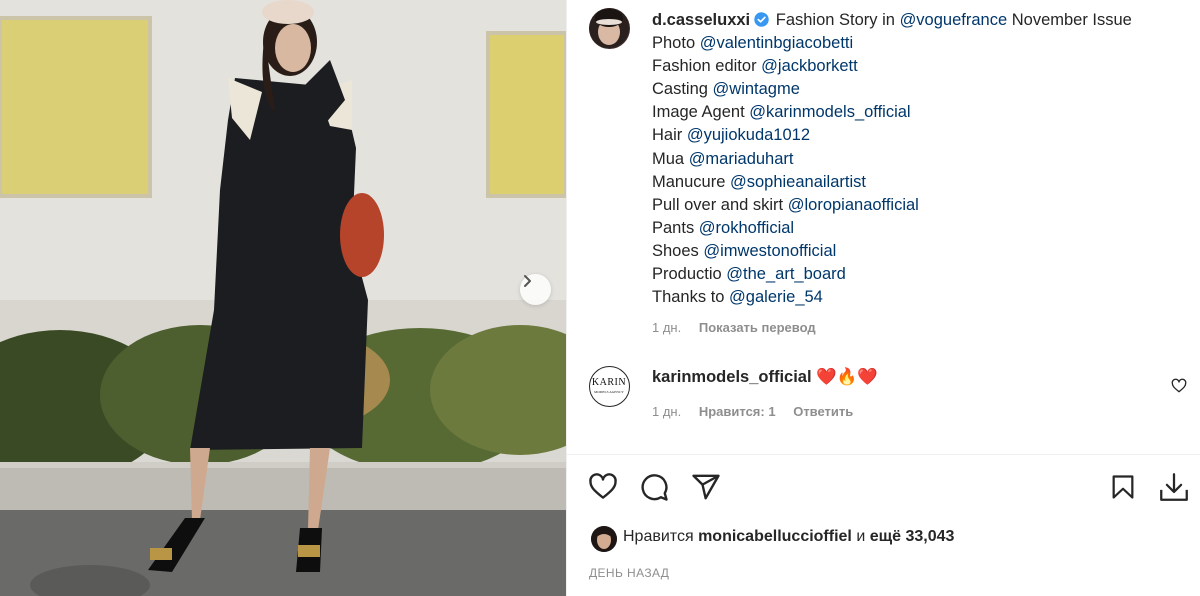 The width and height of the screenshot is (1200, 596). What do you see at coordinates (666, 327) in the screenshot?
I see `caption-age: 1 дн.` at bounding box center [666, 327].